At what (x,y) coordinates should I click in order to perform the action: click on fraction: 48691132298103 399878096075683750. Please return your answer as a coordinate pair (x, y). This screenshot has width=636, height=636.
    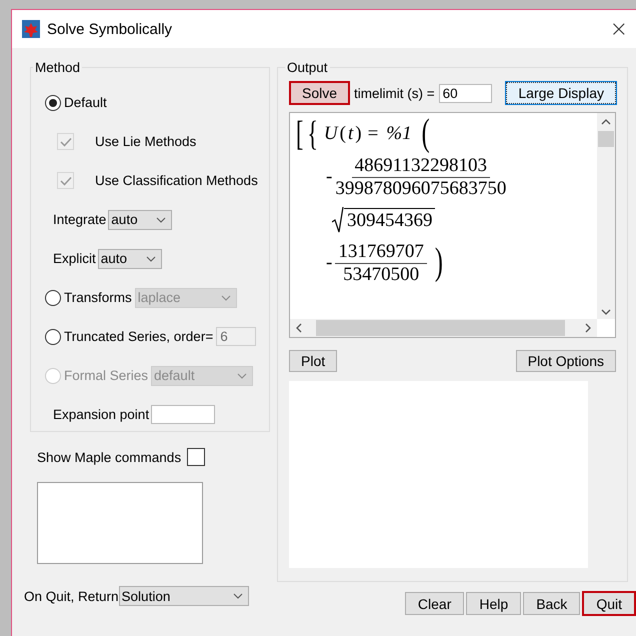
    Looking at the image, I should click on (420, 177).